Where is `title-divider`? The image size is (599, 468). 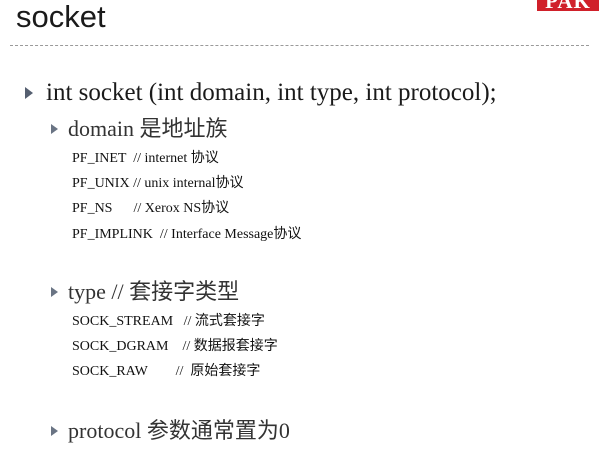 title-divider is located at coordinates (299, 45).